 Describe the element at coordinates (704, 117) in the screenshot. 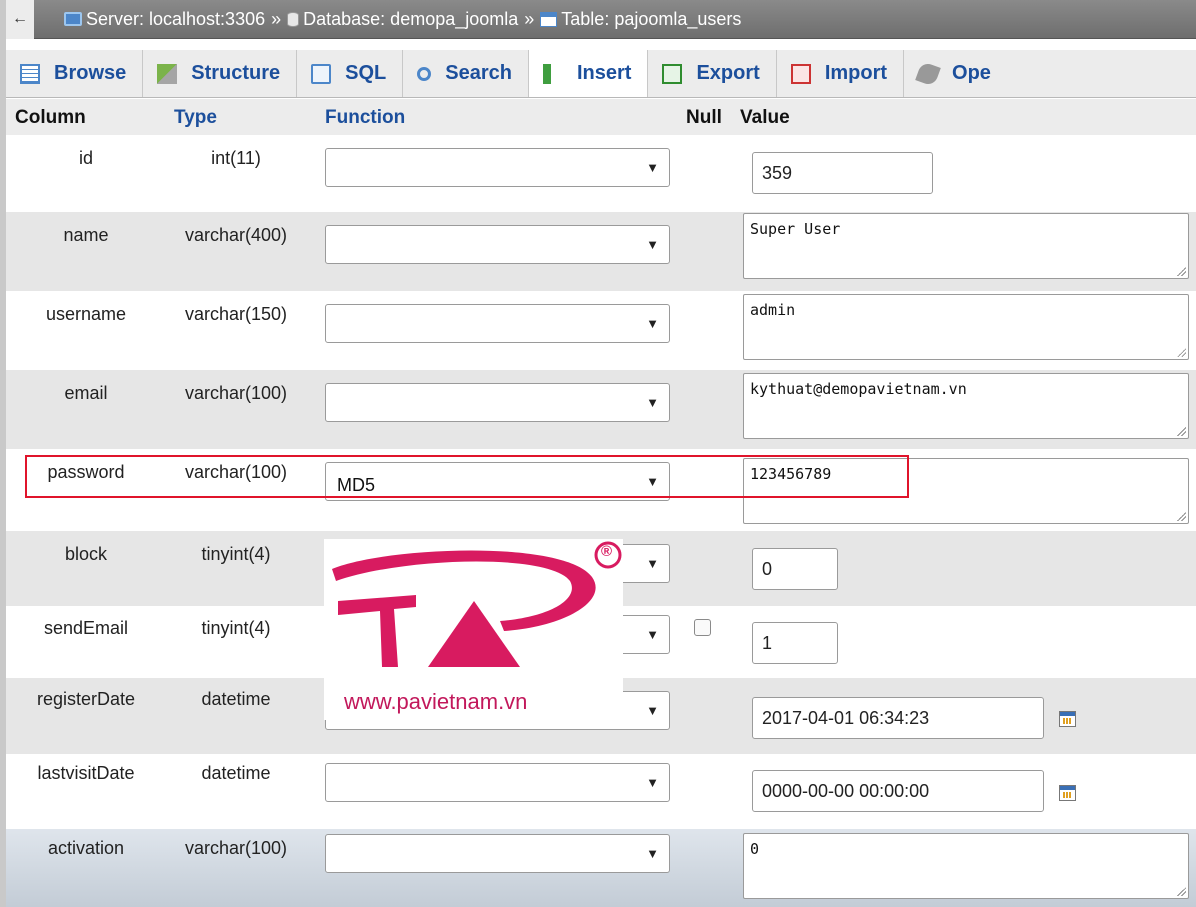

I see `header-null: Null` at that location.